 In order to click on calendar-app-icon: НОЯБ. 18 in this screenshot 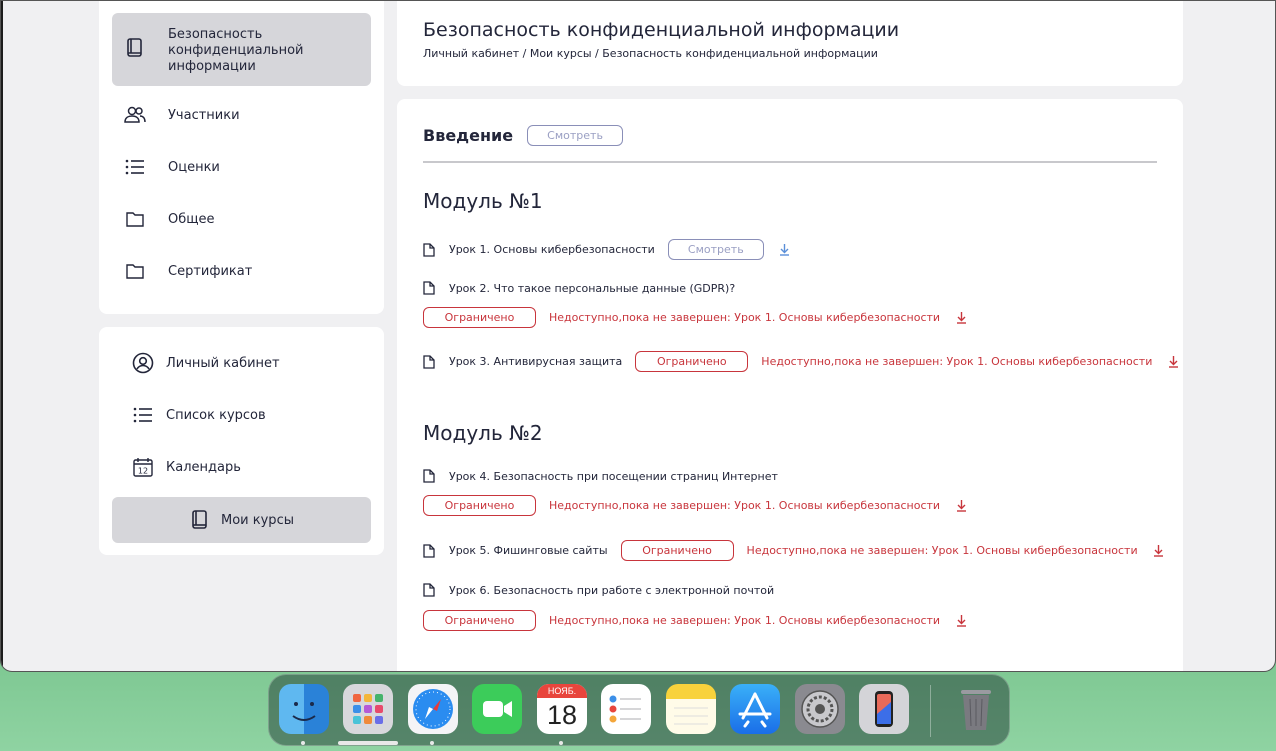, I will do `click(562, 709)`.